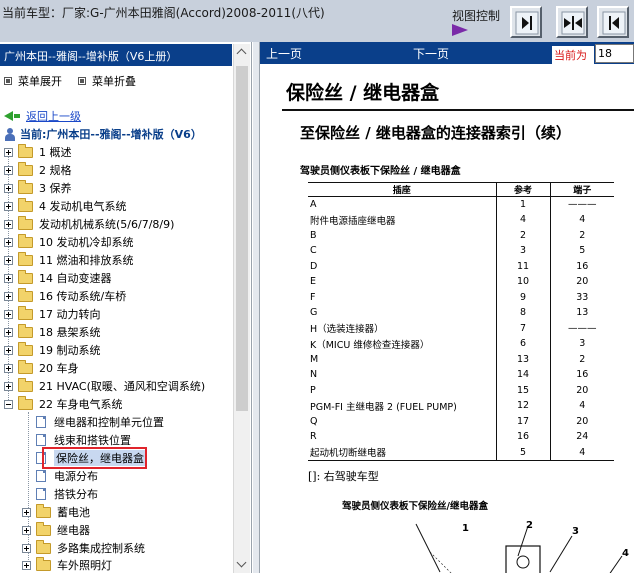  Describe the element at coordinates (573, 55) in the screenshot. I see `current-page-label: 当前为` at that location.